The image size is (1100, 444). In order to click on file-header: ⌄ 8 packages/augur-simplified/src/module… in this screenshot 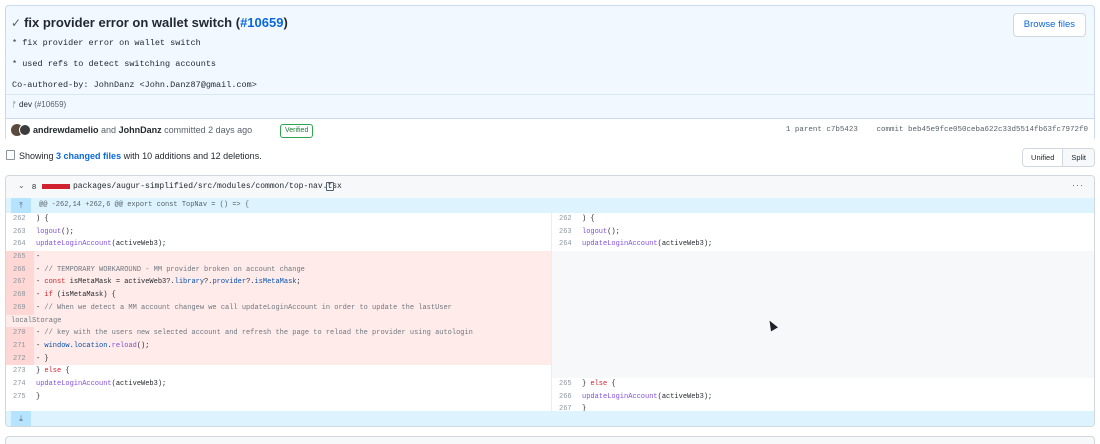, I will do `click(550, 187)`.